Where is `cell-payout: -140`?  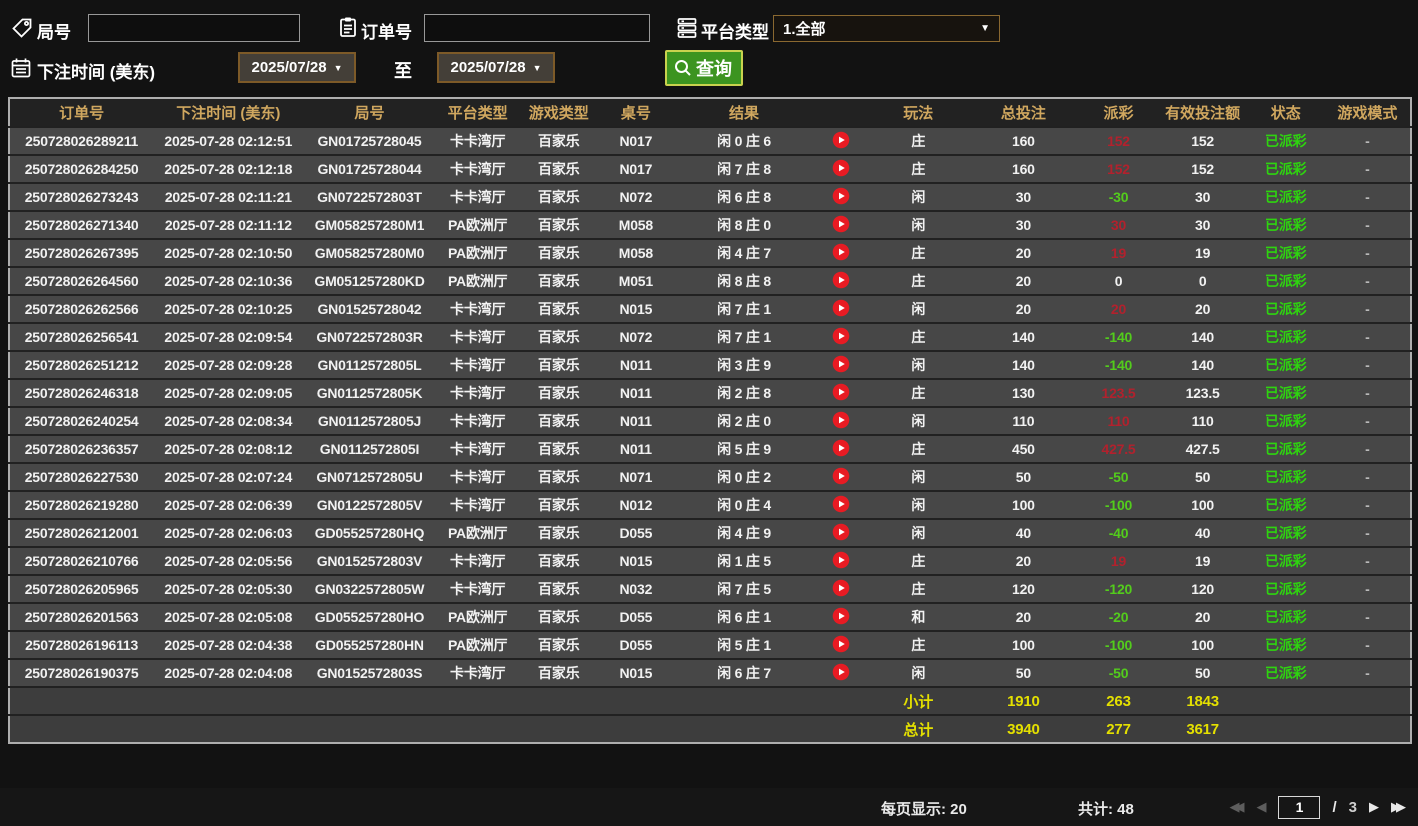
cell-payout: -140 is located at coordinates (1118, 364).